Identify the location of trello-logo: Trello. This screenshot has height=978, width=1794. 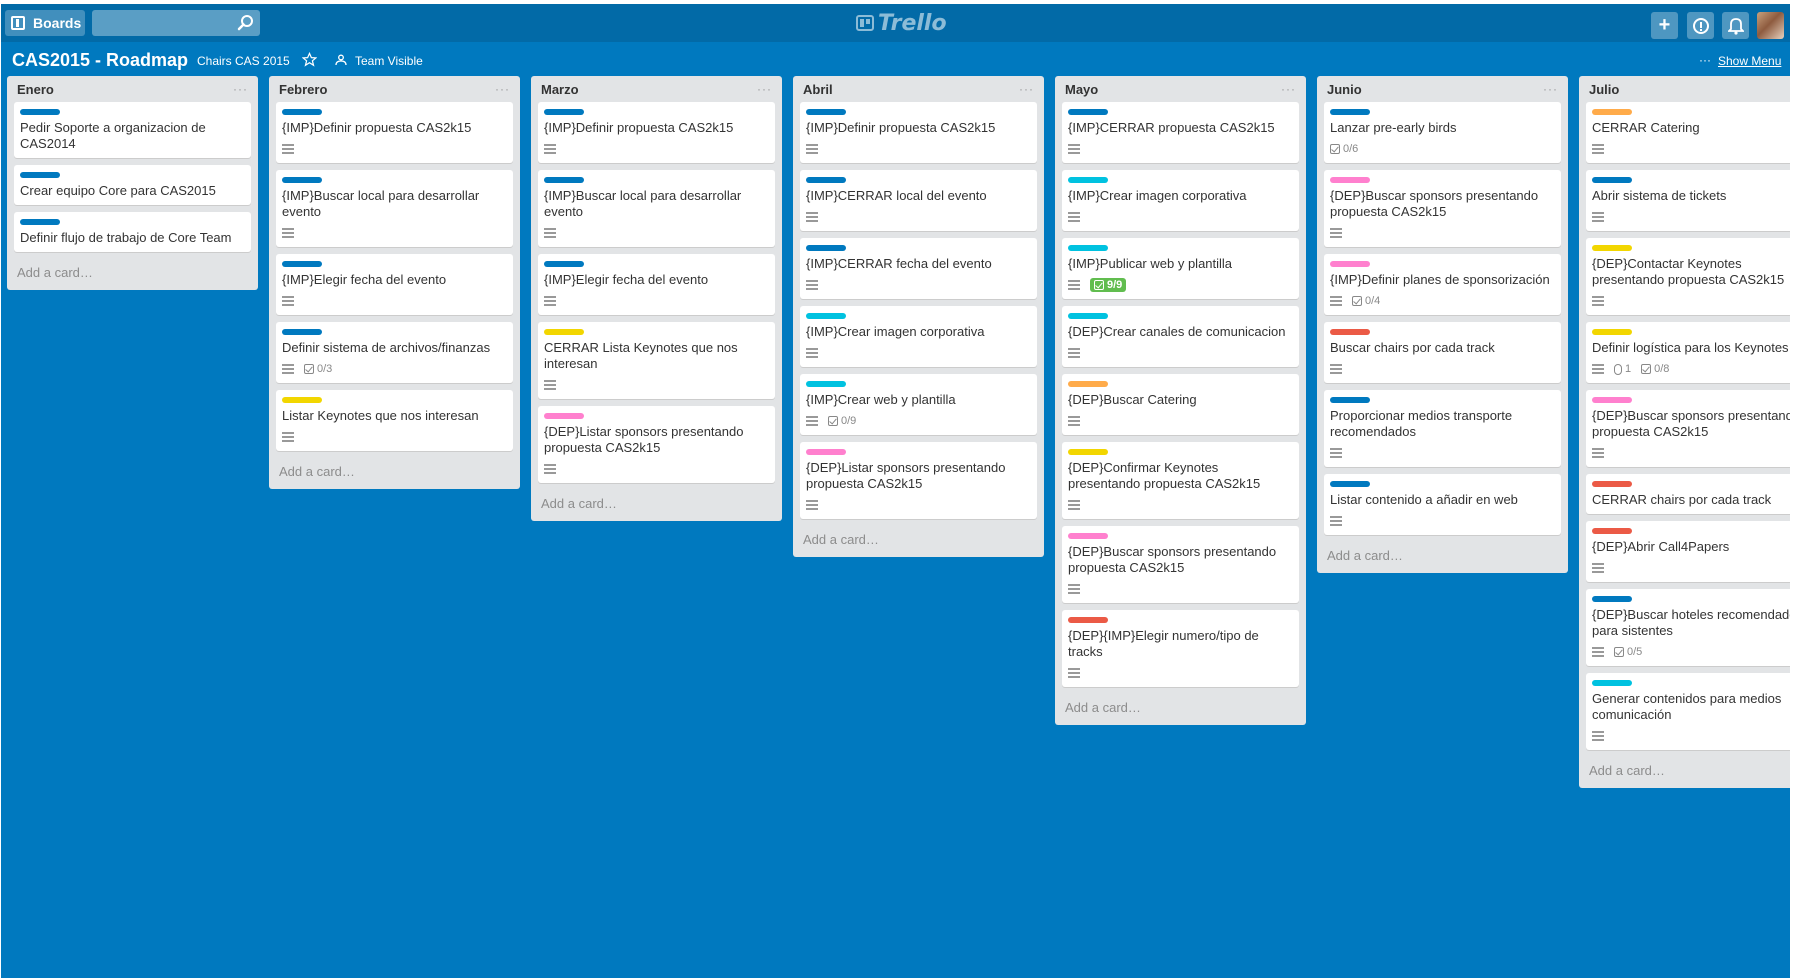
(901, 23).